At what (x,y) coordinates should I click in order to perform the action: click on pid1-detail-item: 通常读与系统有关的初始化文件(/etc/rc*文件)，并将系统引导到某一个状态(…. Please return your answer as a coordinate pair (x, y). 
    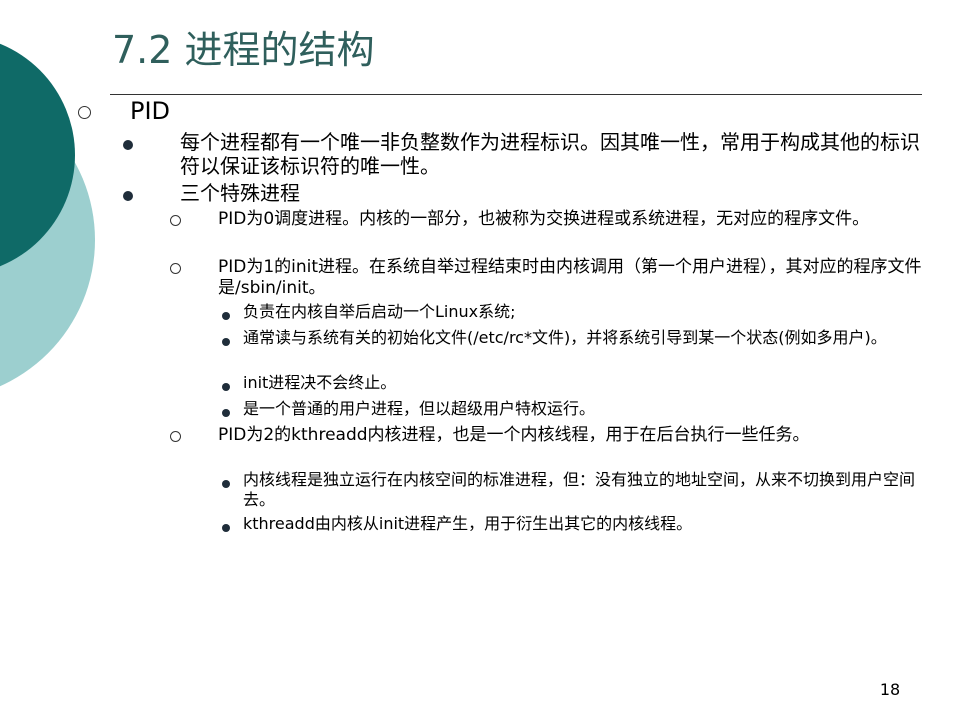
    Looking at the image, I should click on (565, 337).